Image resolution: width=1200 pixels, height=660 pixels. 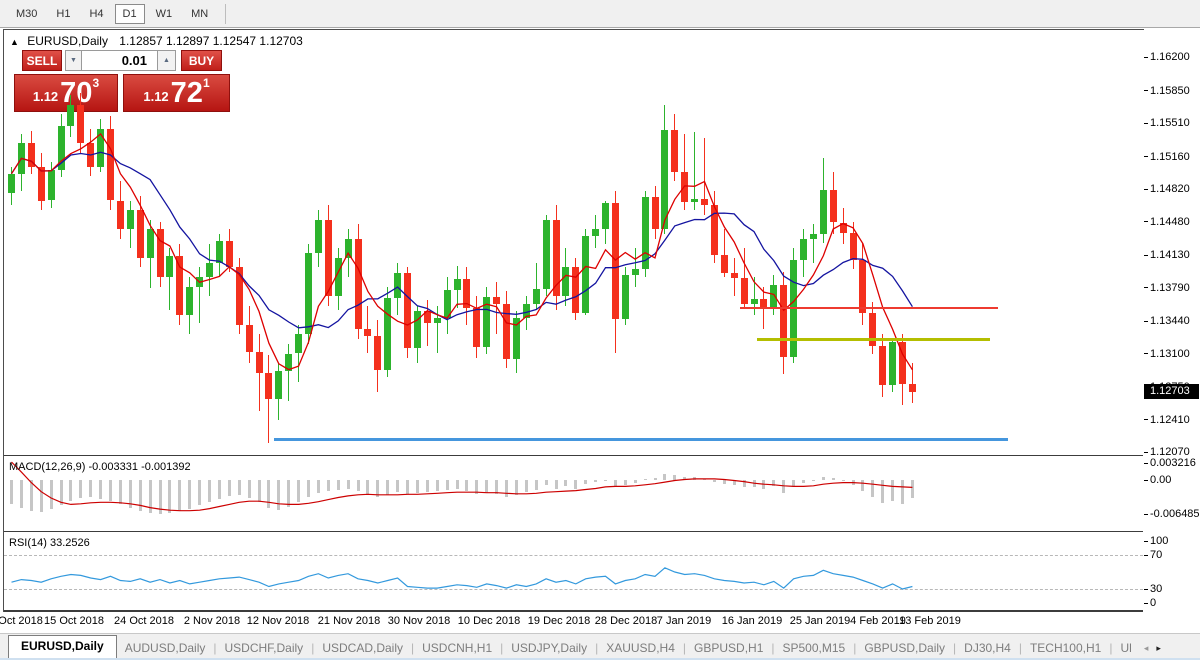 What do you see at coordinates (1172, 463) in the screenshot?
I see `macd-axis-label: 0.003216` at bounding box center [1172, 463].